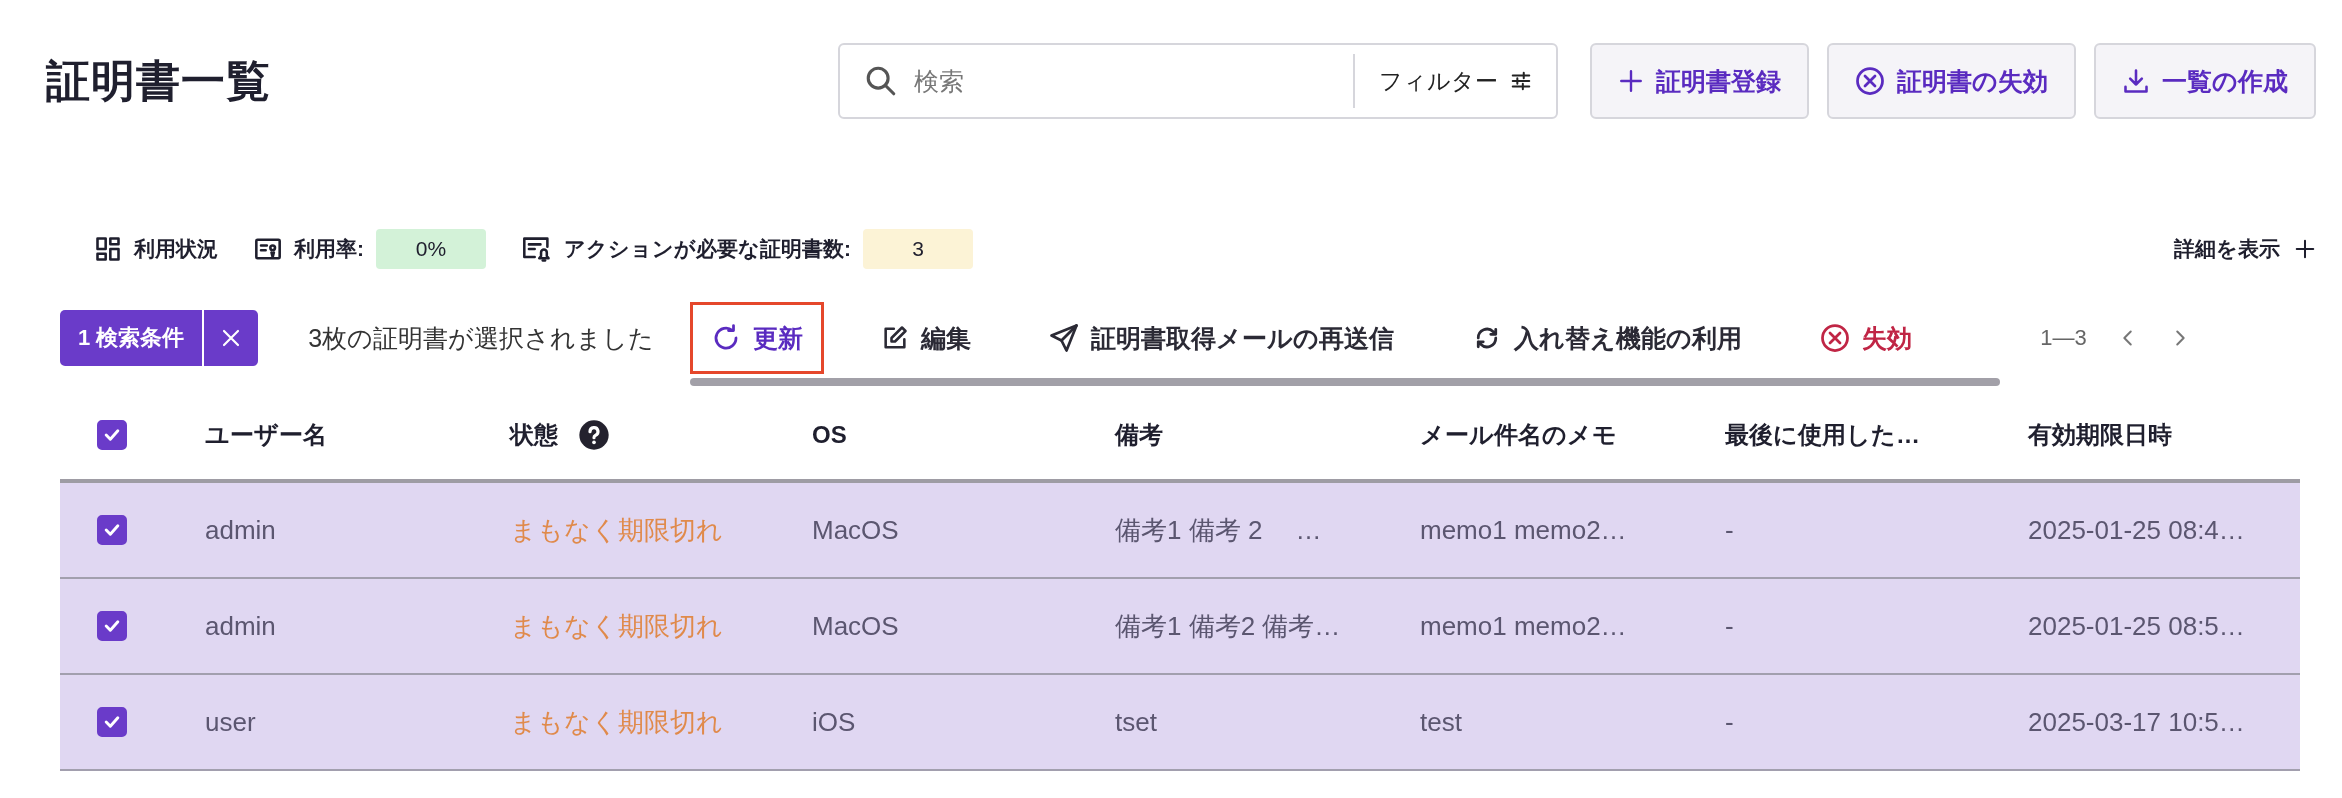 This screenshot has width=2342, height=798. Describe the element at coordinates (963, 435) in the screenshot. I see `column-header: OS` at that location.